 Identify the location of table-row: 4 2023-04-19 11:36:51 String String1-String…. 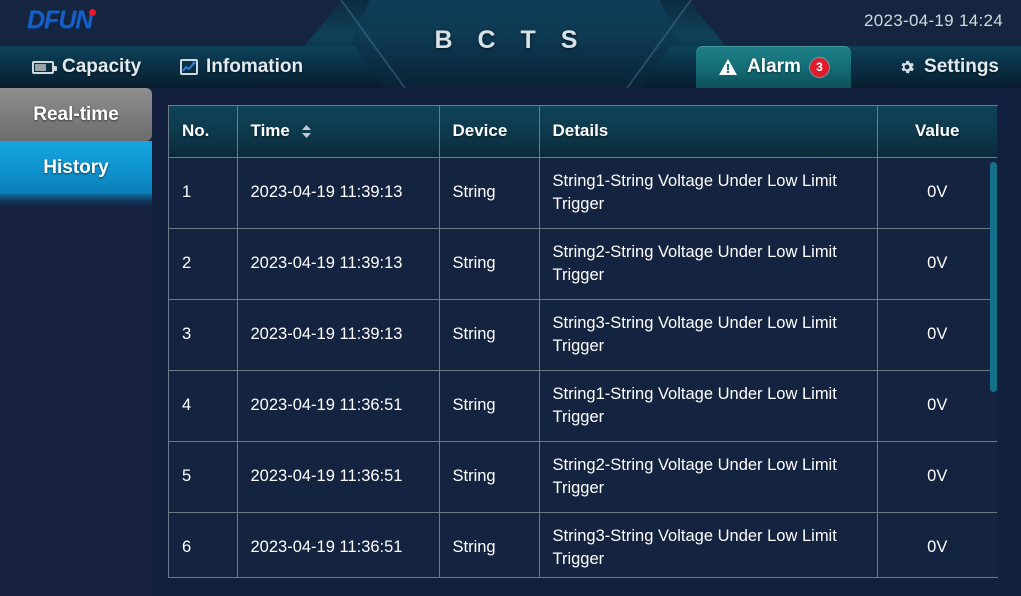
(583, 406).